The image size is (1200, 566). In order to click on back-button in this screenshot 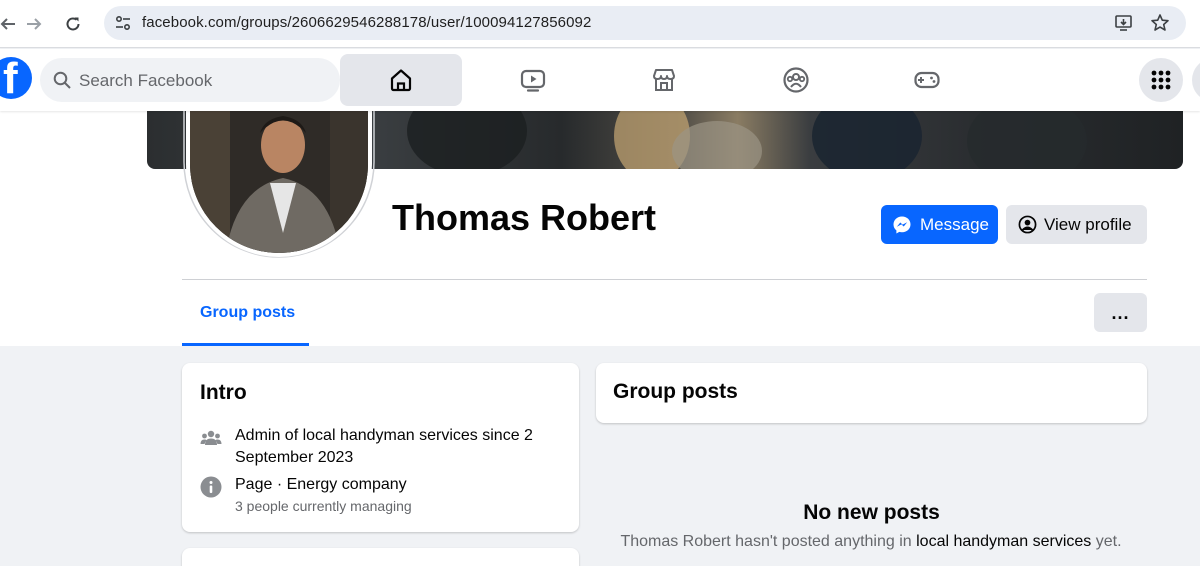, I will do `click(11, 24)`.